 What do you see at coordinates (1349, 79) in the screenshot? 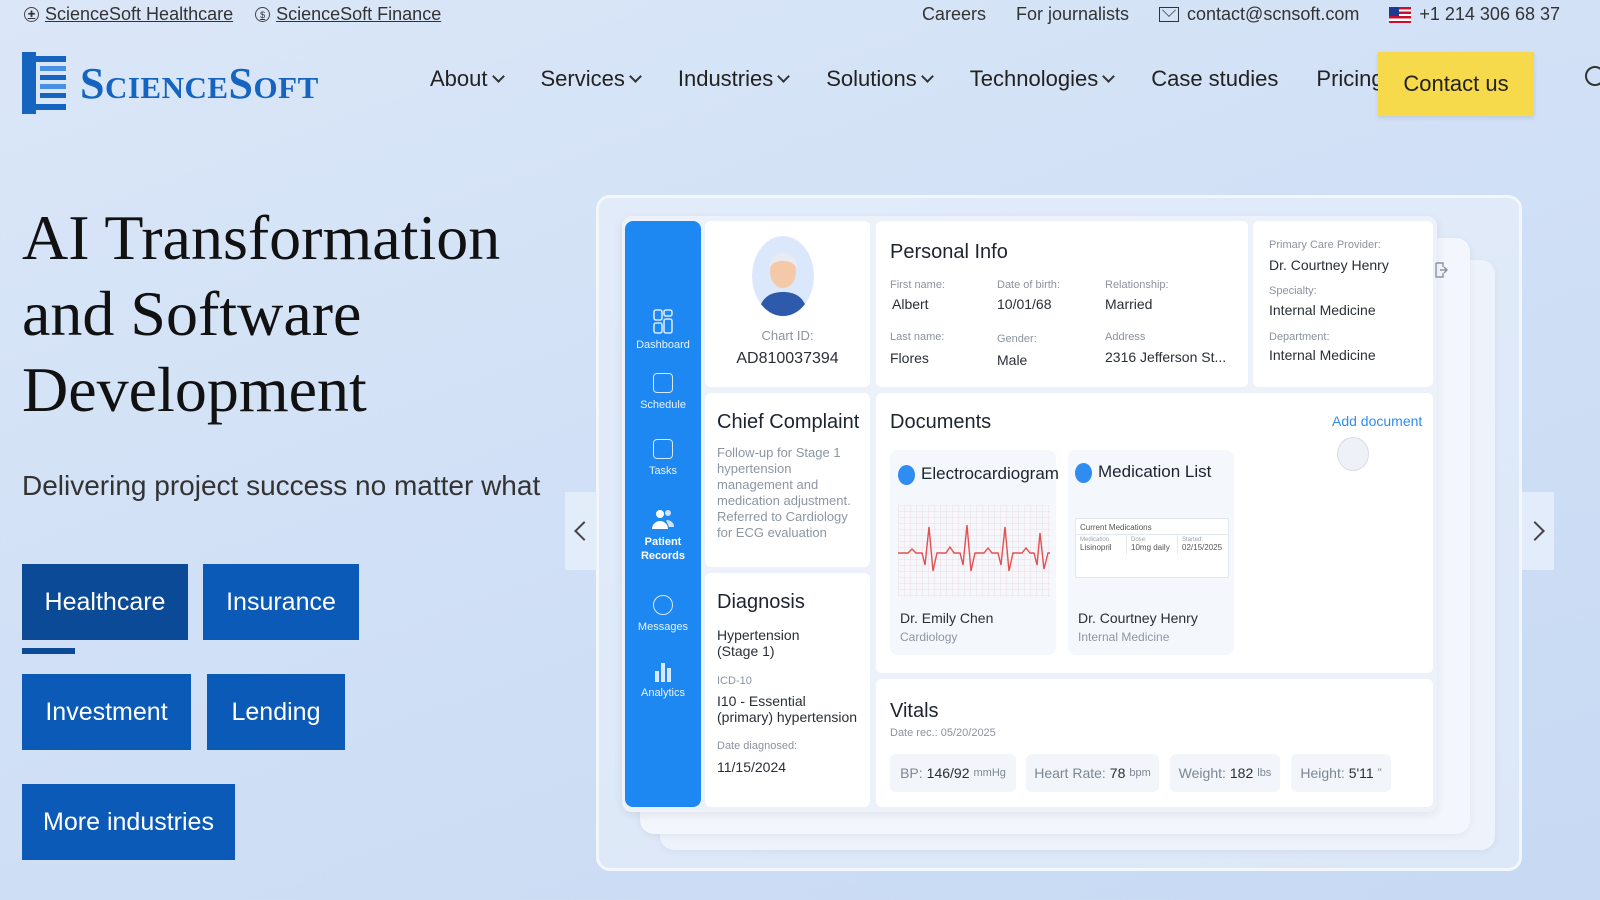
I see `nav-pricing: Pricing` at bounding box center [1349, 79].